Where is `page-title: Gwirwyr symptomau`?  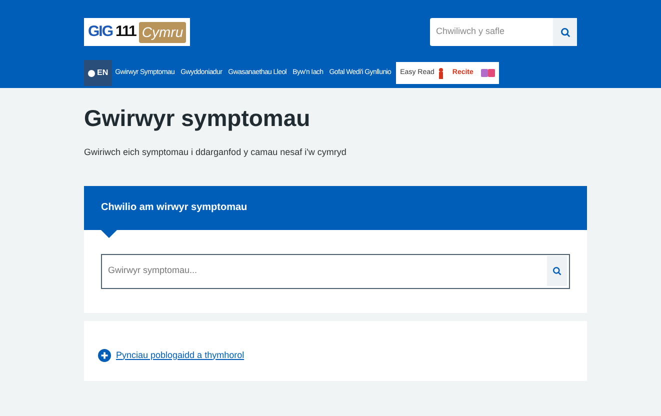 page-title: Gwirwyr symptomau is located at coordinates (198, 118).